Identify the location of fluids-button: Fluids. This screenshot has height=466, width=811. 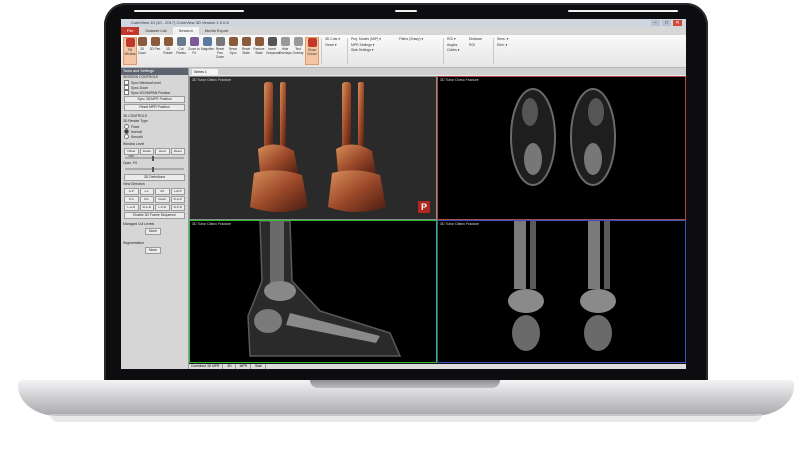
(146, 151).